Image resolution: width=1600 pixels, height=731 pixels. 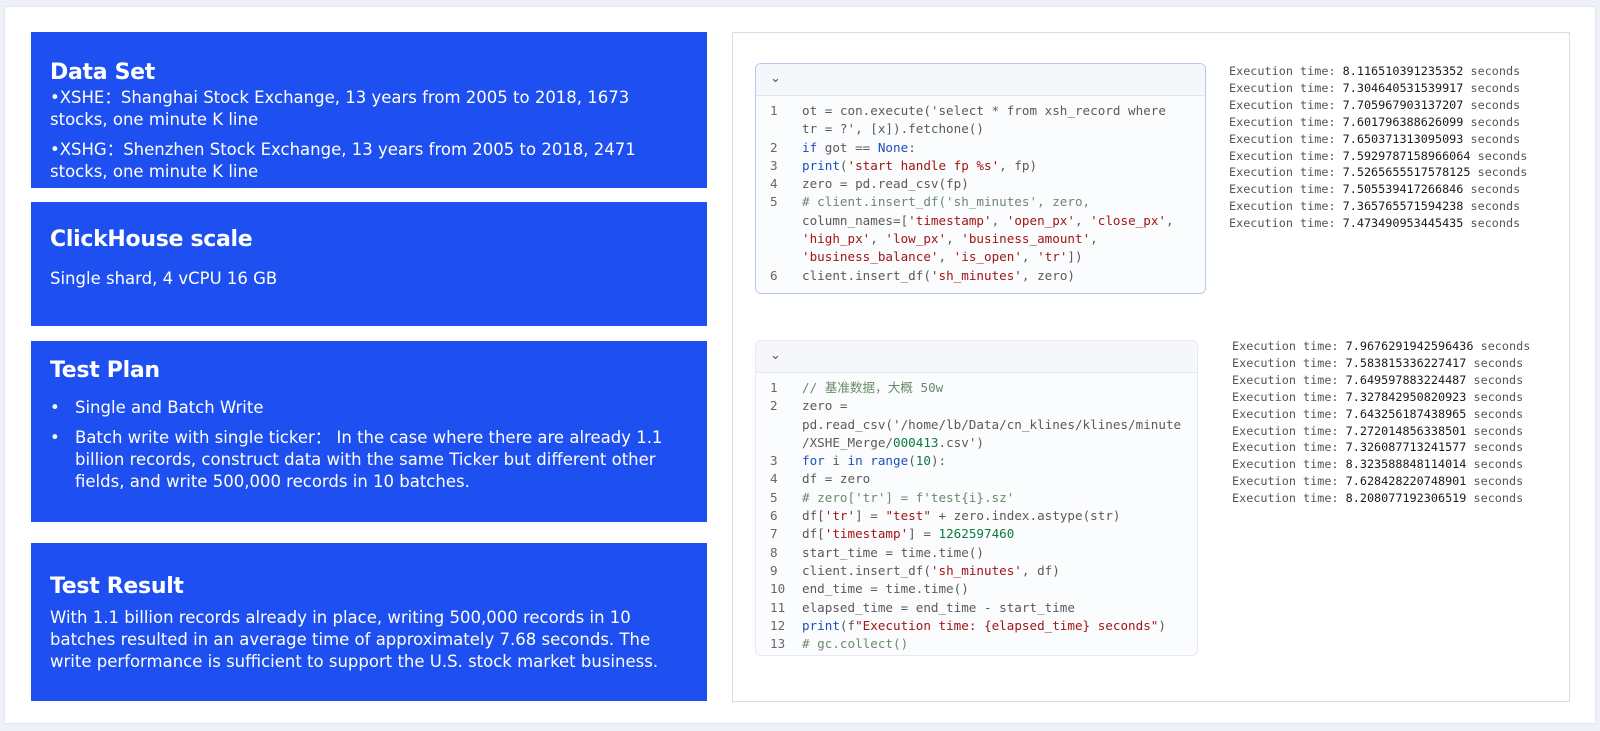 What do you see at coordinates (1406, 481) in the screenshot?
I see `execution-time-value: 7.628428220748901` at bounding box center [1406, 481].